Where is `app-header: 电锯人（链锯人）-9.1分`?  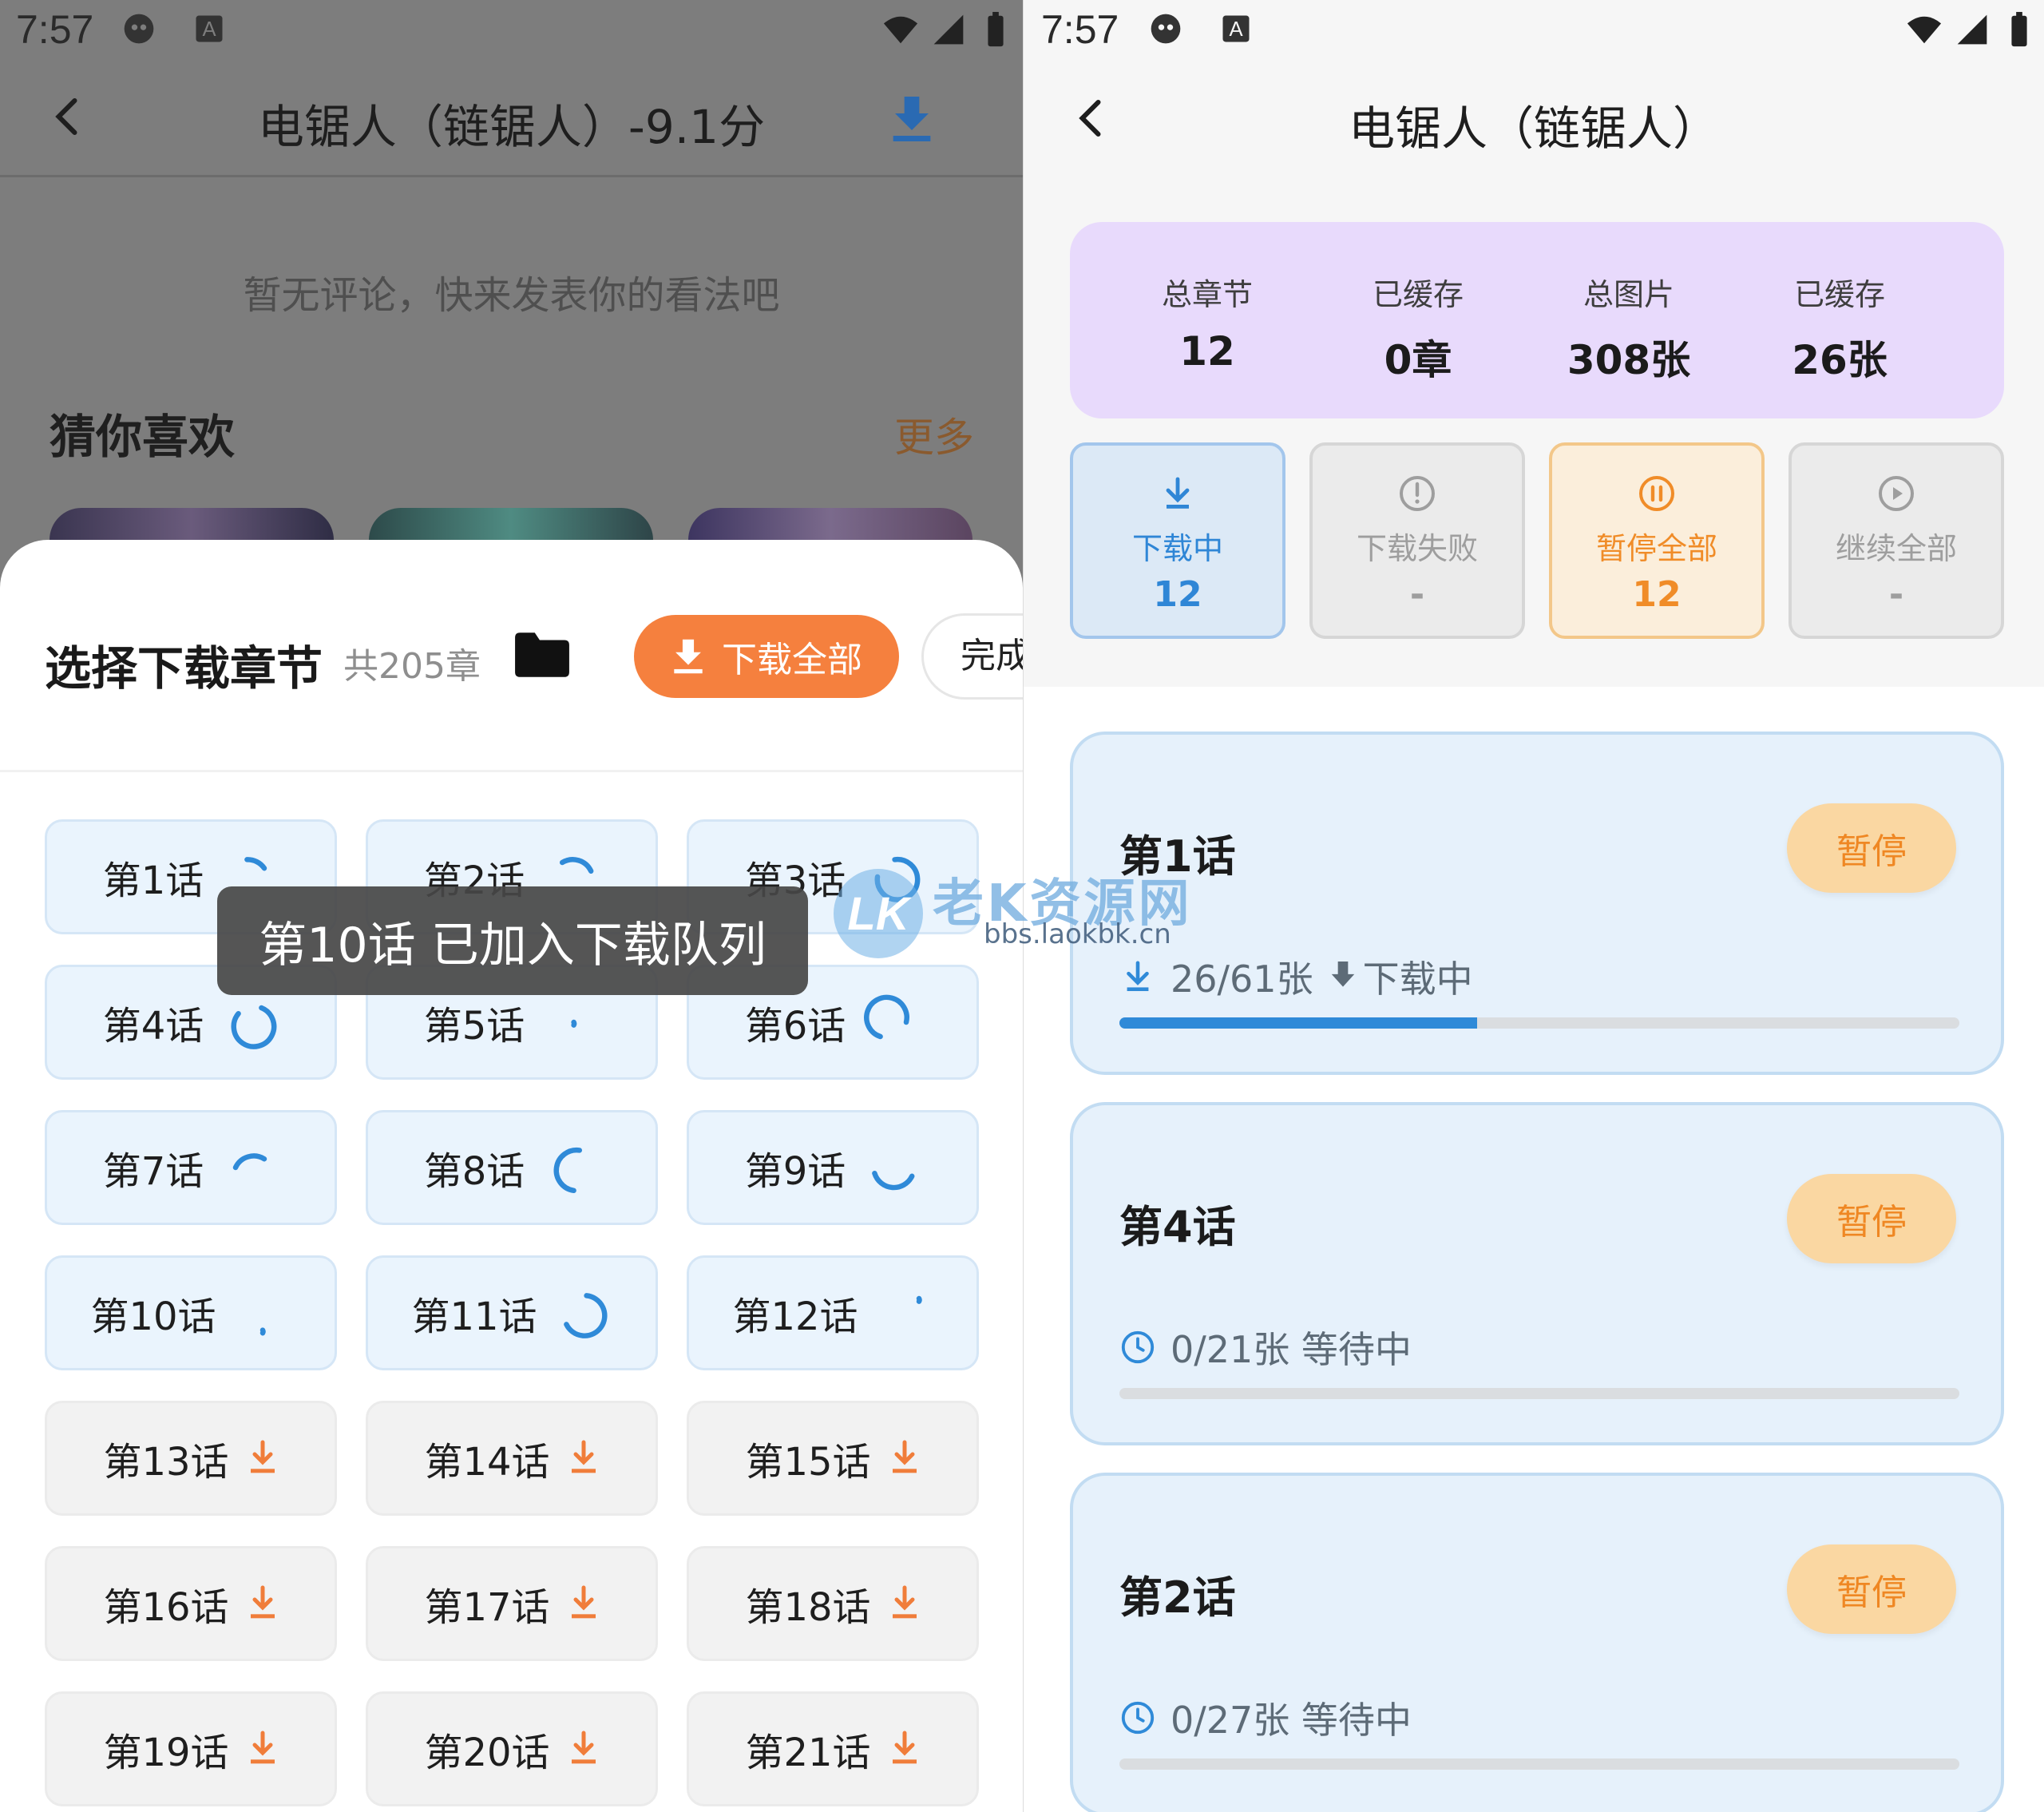
app-header: 电锯人（链锯人）-9.1分 is located at coordinates (511, 117).